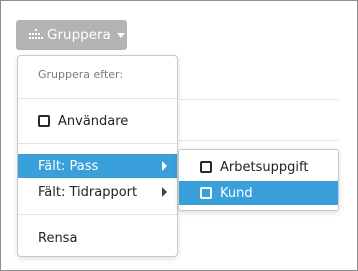 The image size is (358, 271). Describe the element at coordinates (93, 121) in the screenshot. I see `menu-item-label: Användare` at that location.